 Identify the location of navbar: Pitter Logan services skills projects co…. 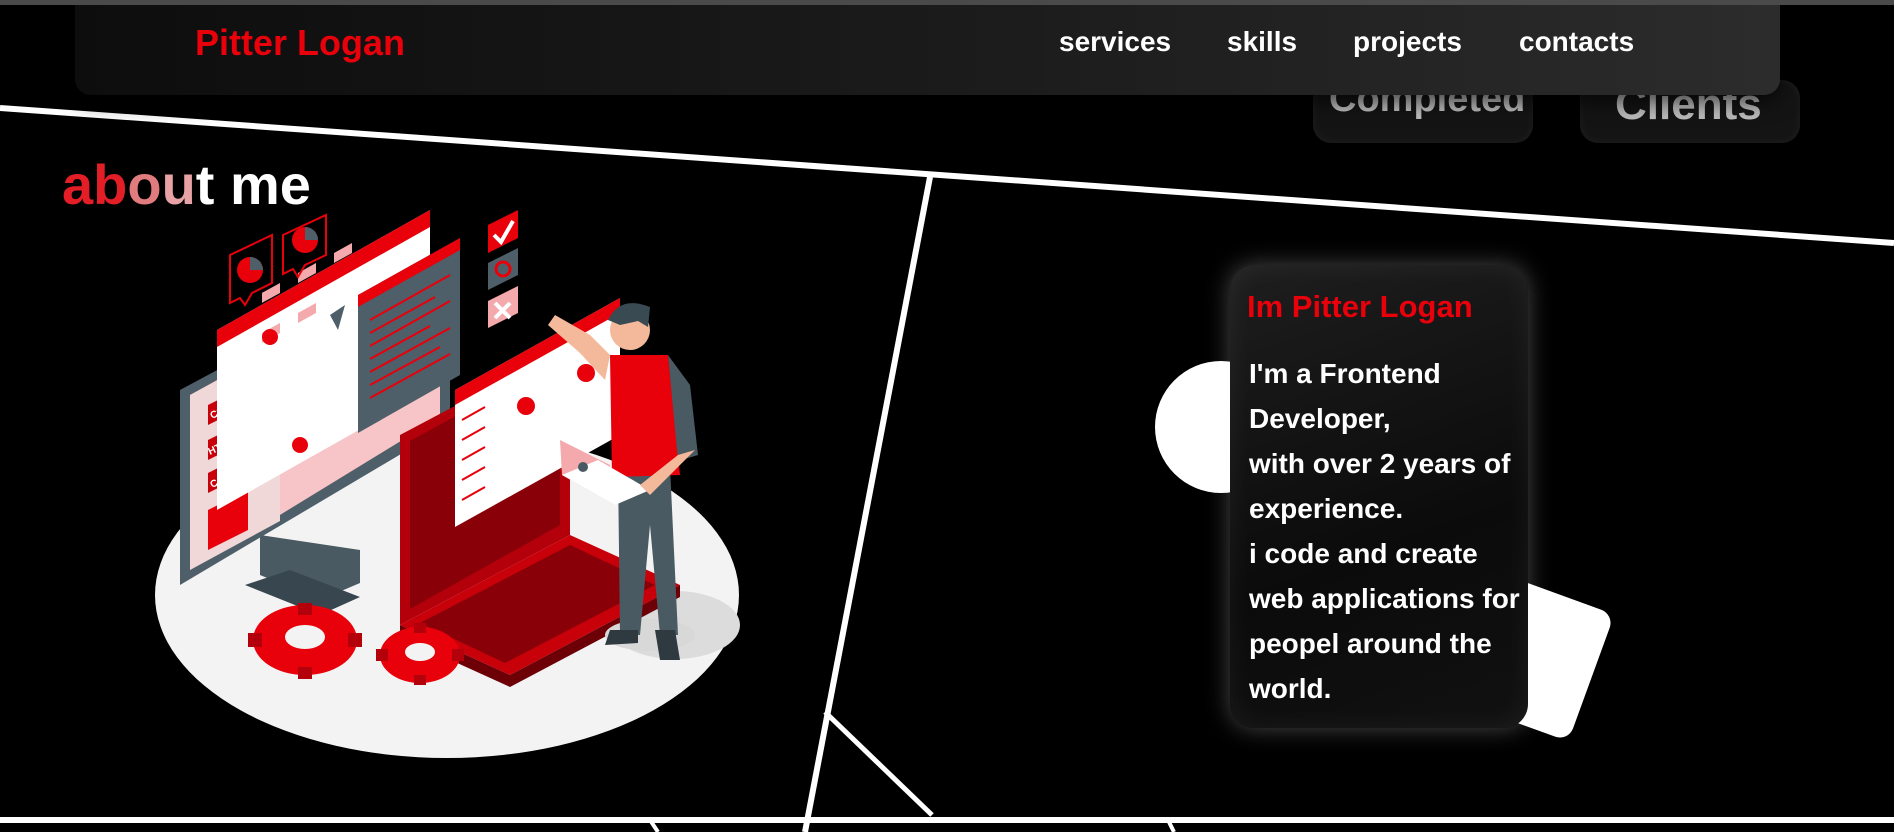
(927, 47).